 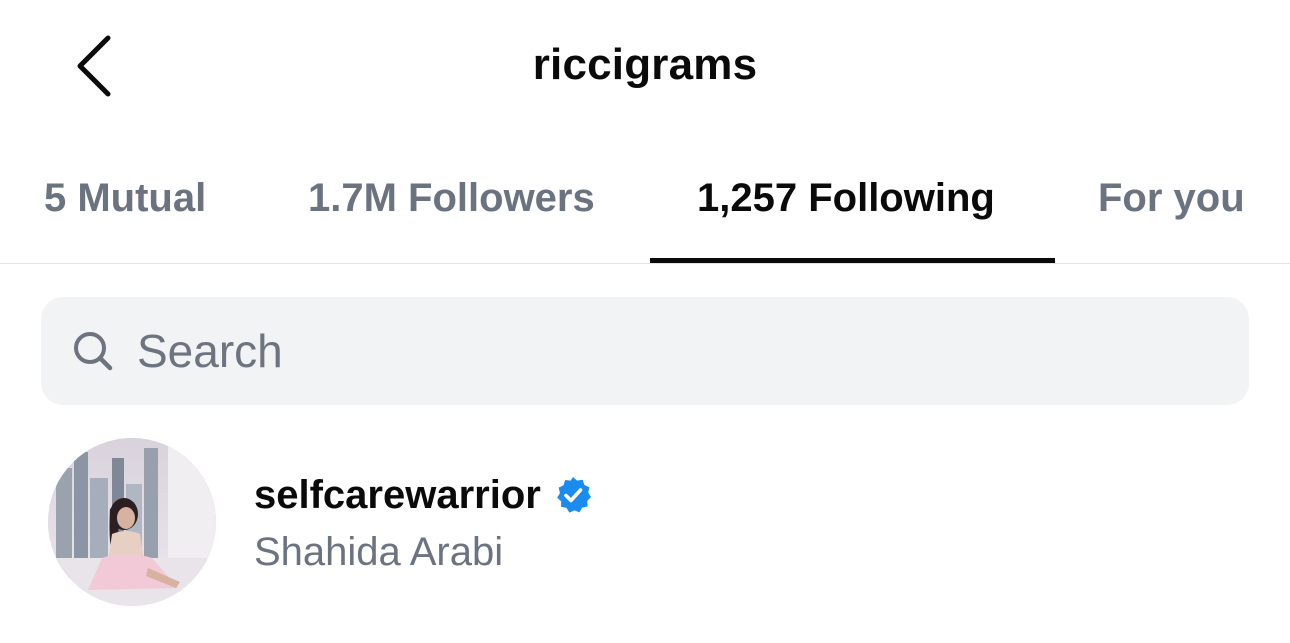 What do you see at coordinates (379, 552) in the screenshot?
I see `account-full-name: Shahida Arabi` at bounding box center [379, 552].